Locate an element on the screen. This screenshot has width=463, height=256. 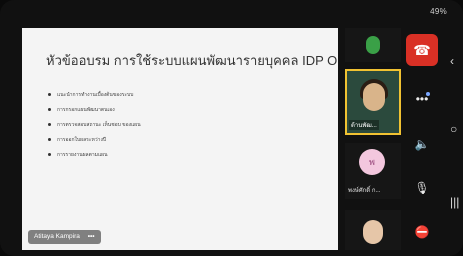
slide-bullet: การออกใบผลระหว่างปี is located at coordinates (94, 140).